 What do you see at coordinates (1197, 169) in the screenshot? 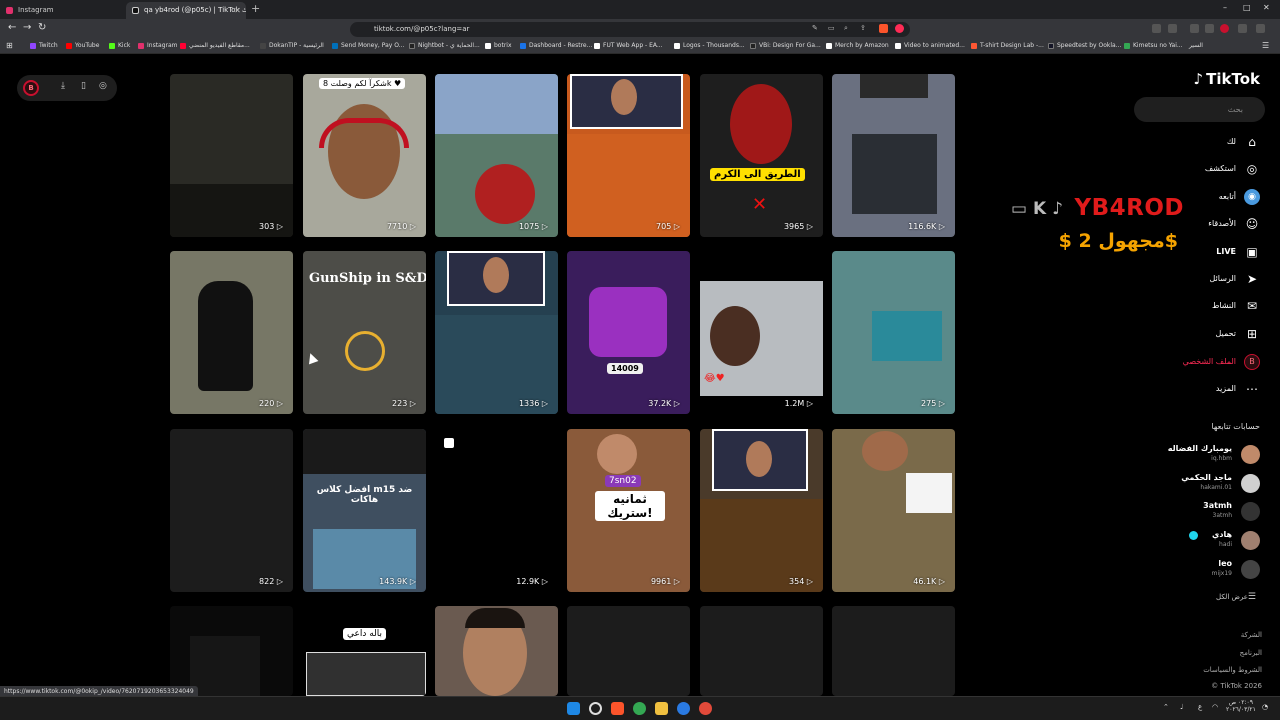
I see `nav-explore: استكشف ◎` at bounding box center [1197, 169].